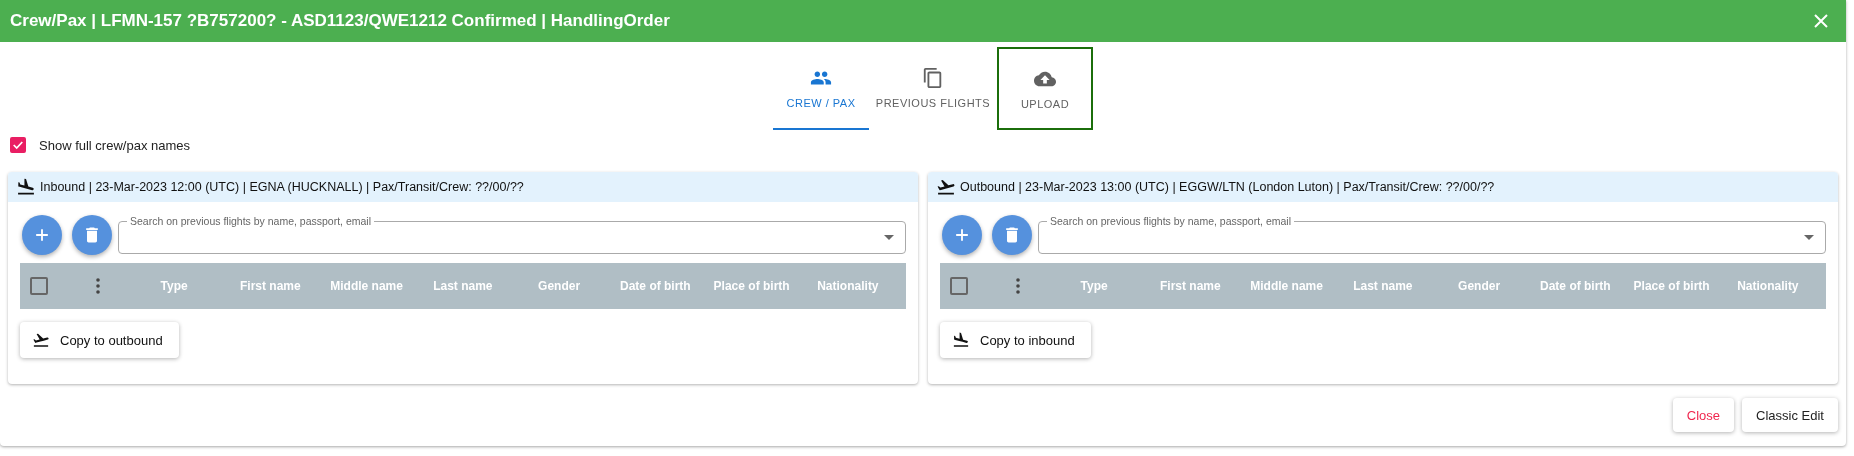  What do you see at coordinates (1703, 415) in the screenshot?
I see `footer-button: Close` at bounding box center [1703, 415].